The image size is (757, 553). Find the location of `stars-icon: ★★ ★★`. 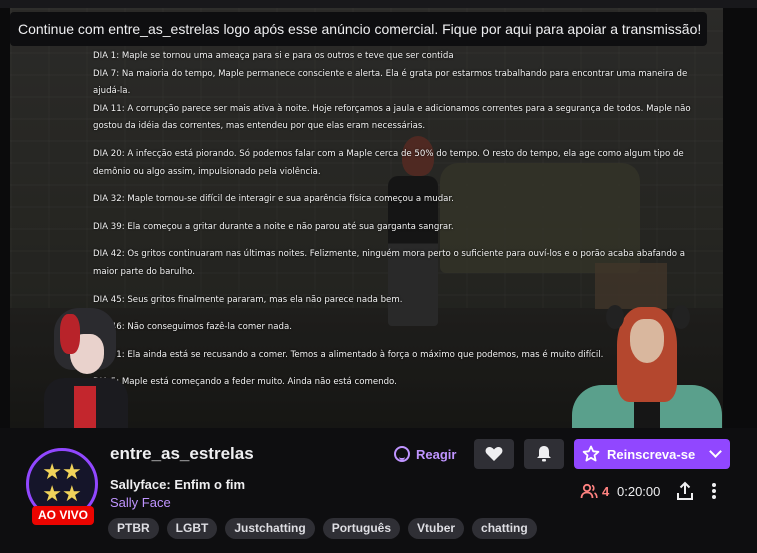

stars-icon: ★★ ★★ is located at coordinates (62, 482).